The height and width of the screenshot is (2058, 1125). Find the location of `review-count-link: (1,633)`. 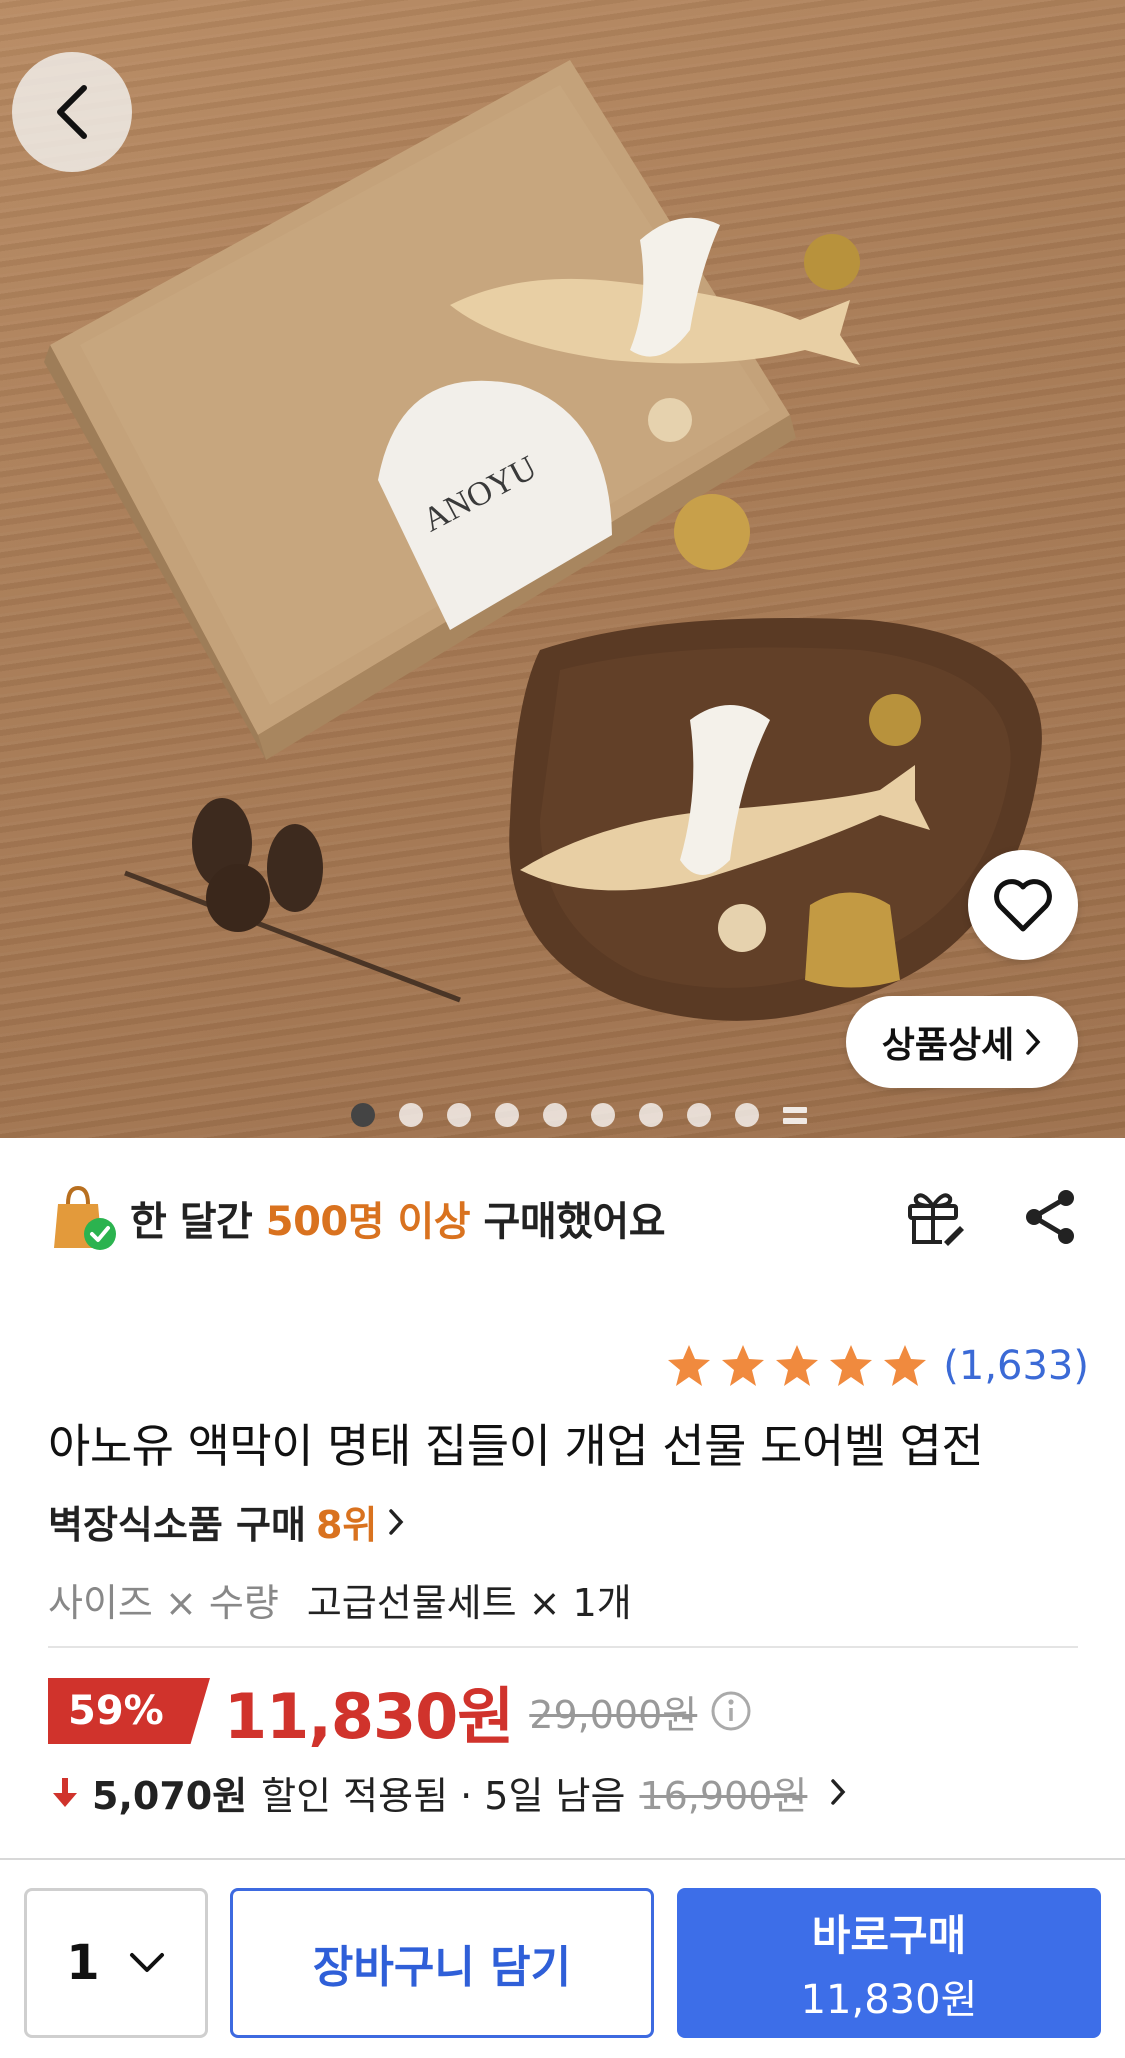

review-count-link: (1,633) is located at coordinates (1016, 1366).